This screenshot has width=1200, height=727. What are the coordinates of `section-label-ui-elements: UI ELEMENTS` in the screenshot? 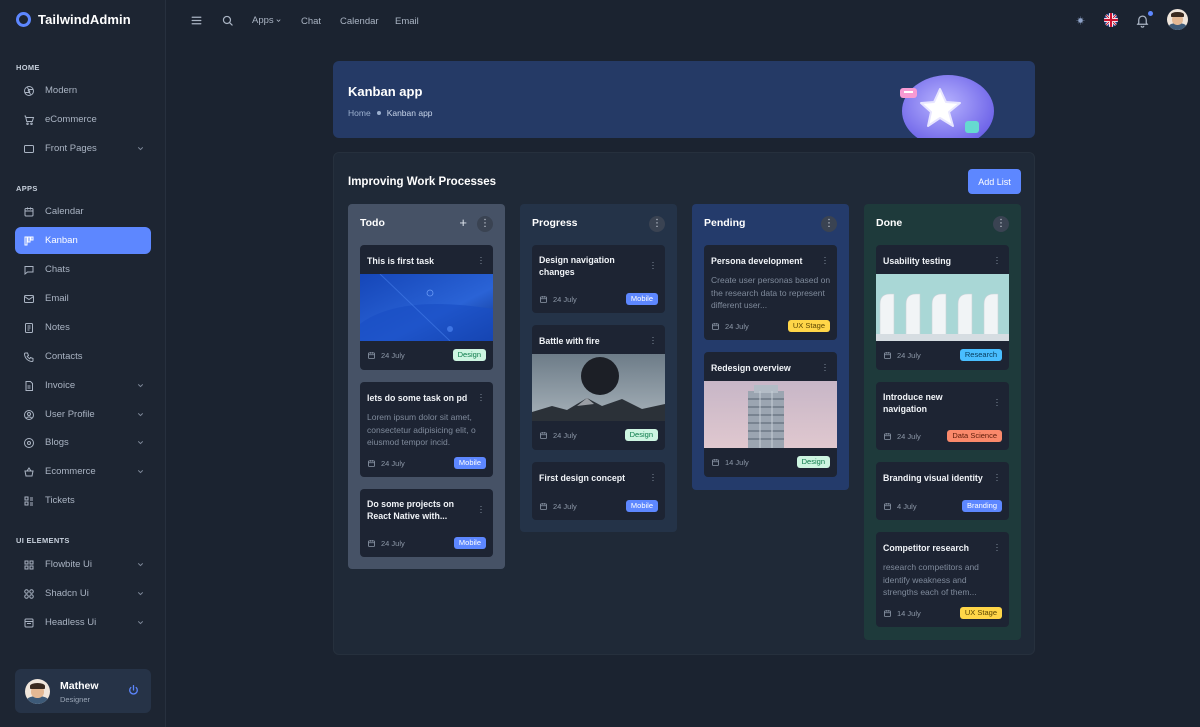 It's located at (43, 540).